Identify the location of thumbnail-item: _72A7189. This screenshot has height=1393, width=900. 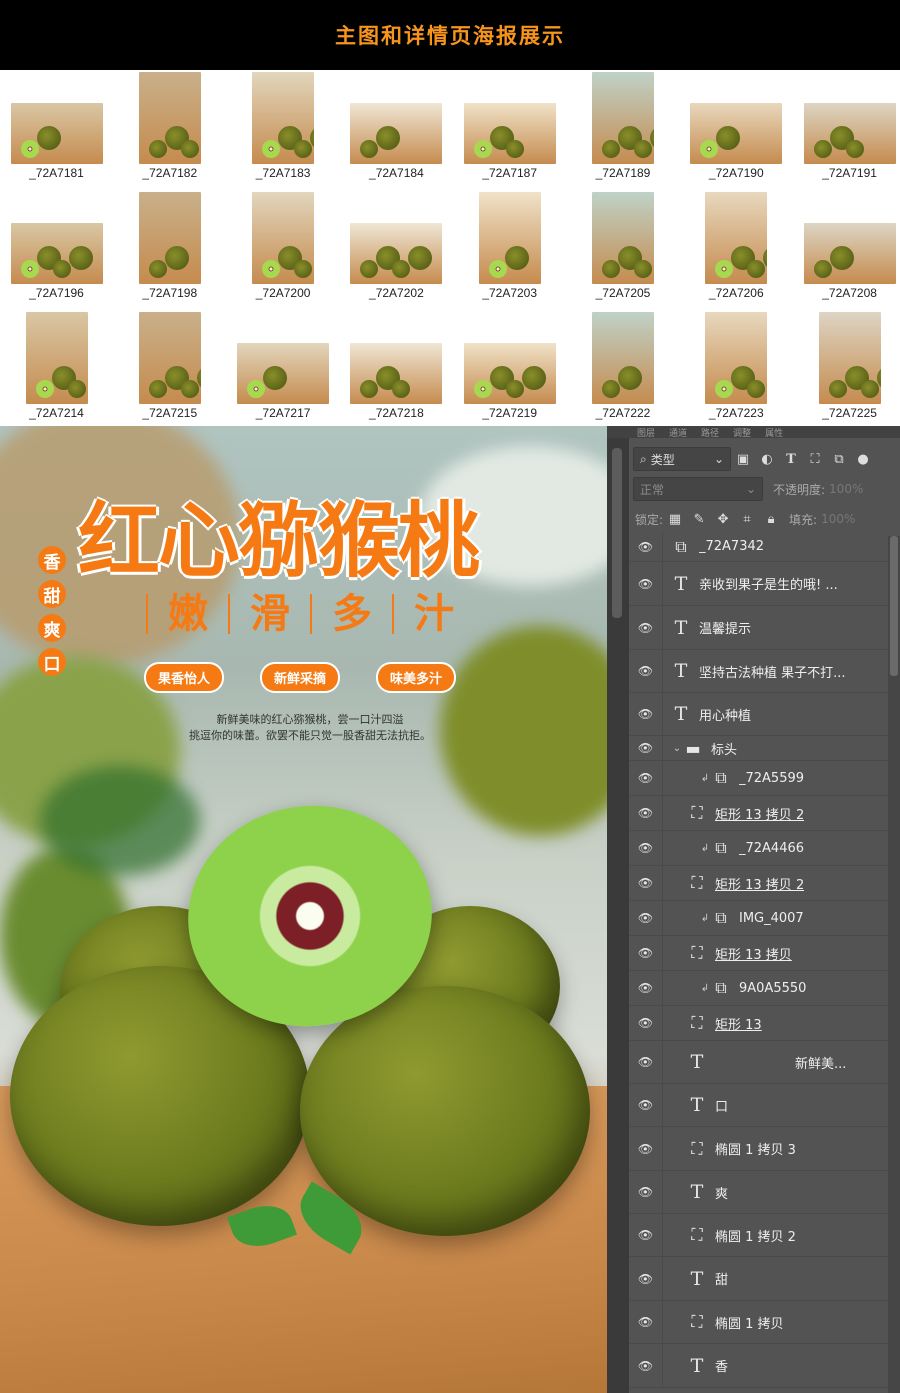
(623, 130).